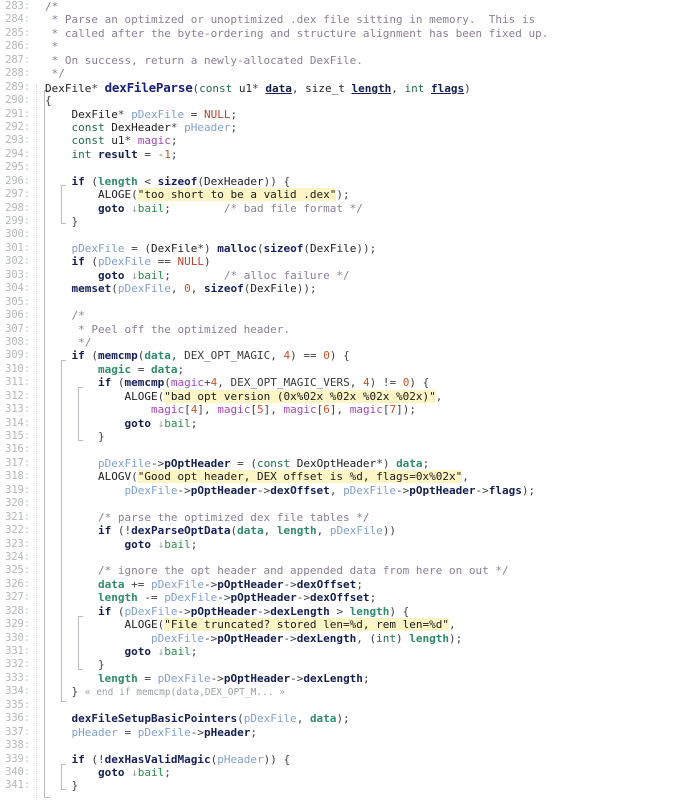 This screenshot has height=800, width=677. I want to click on code-line: 314: goto ↓bail;, so click(338, 423).